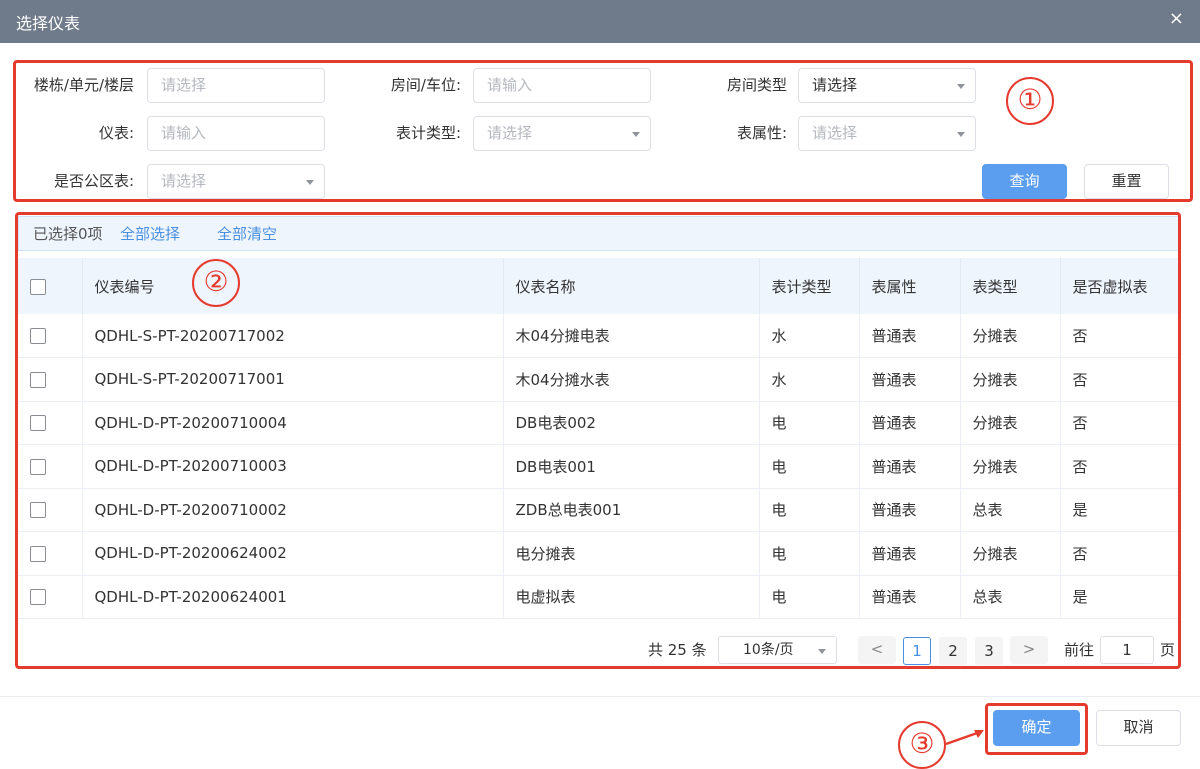 The height and width of the screenshot is (769, 1200). I want to click on table-row: QDHL-S-PT-20200717002 木04分摊电表水普通表 分摊表否, so click(598, 336).